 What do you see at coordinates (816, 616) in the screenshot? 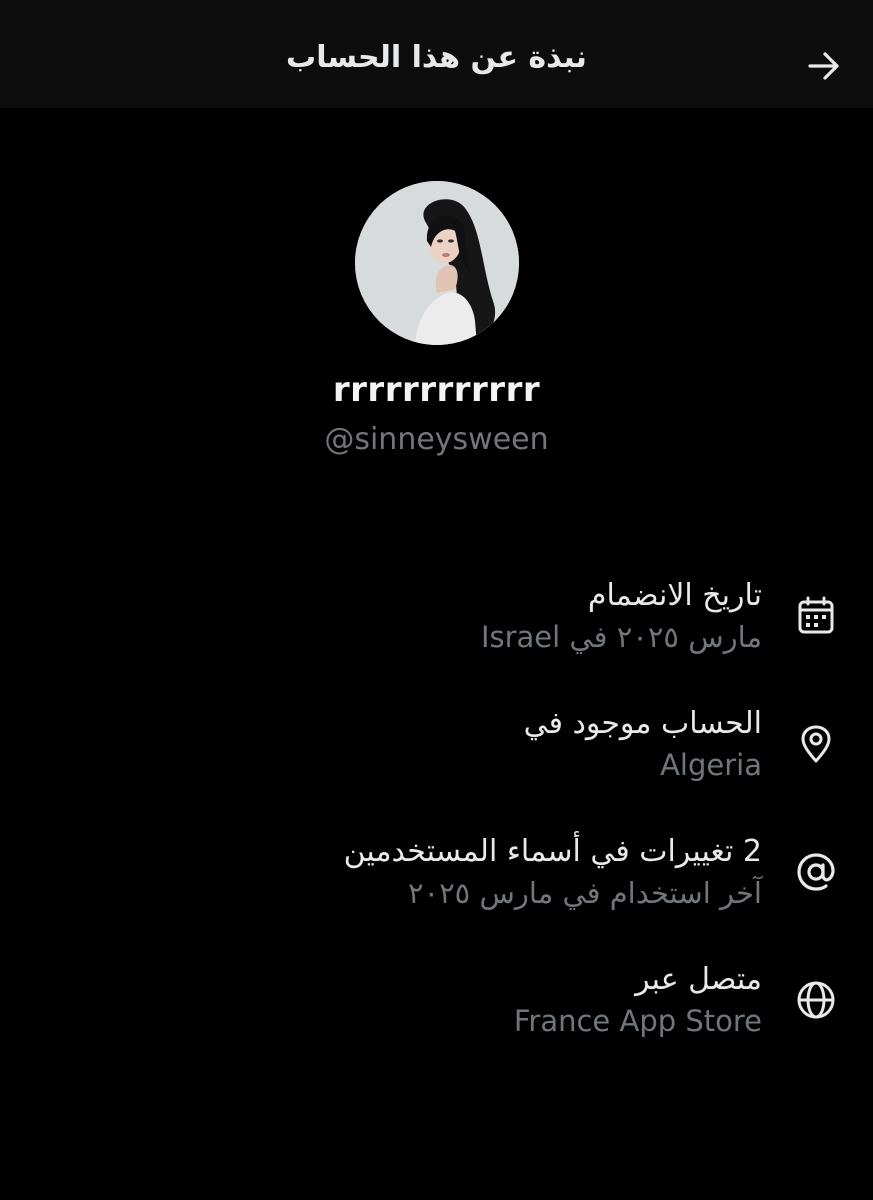
I see `calendar-icon` at bounding box center [816, 616].